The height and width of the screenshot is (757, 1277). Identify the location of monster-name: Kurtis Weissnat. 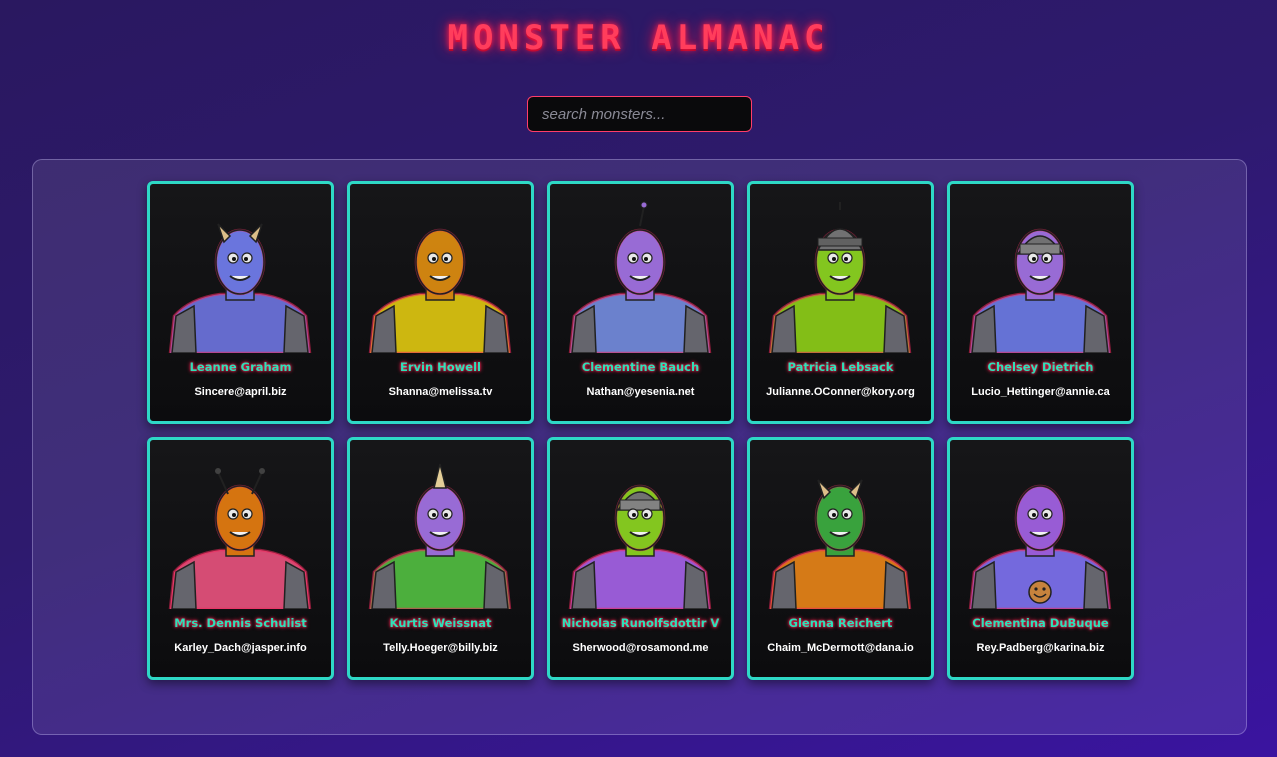
(440, 623).